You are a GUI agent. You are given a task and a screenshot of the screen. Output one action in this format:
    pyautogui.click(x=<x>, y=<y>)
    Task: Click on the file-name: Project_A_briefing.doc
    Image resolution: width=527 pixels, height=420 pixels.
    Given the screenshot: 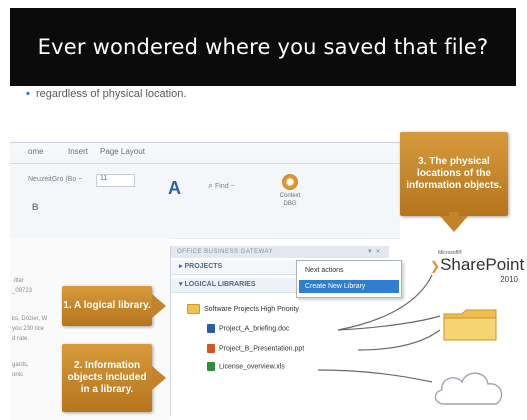 What is the action you would take?
    pyautogui.click(x=254, y=329)
    